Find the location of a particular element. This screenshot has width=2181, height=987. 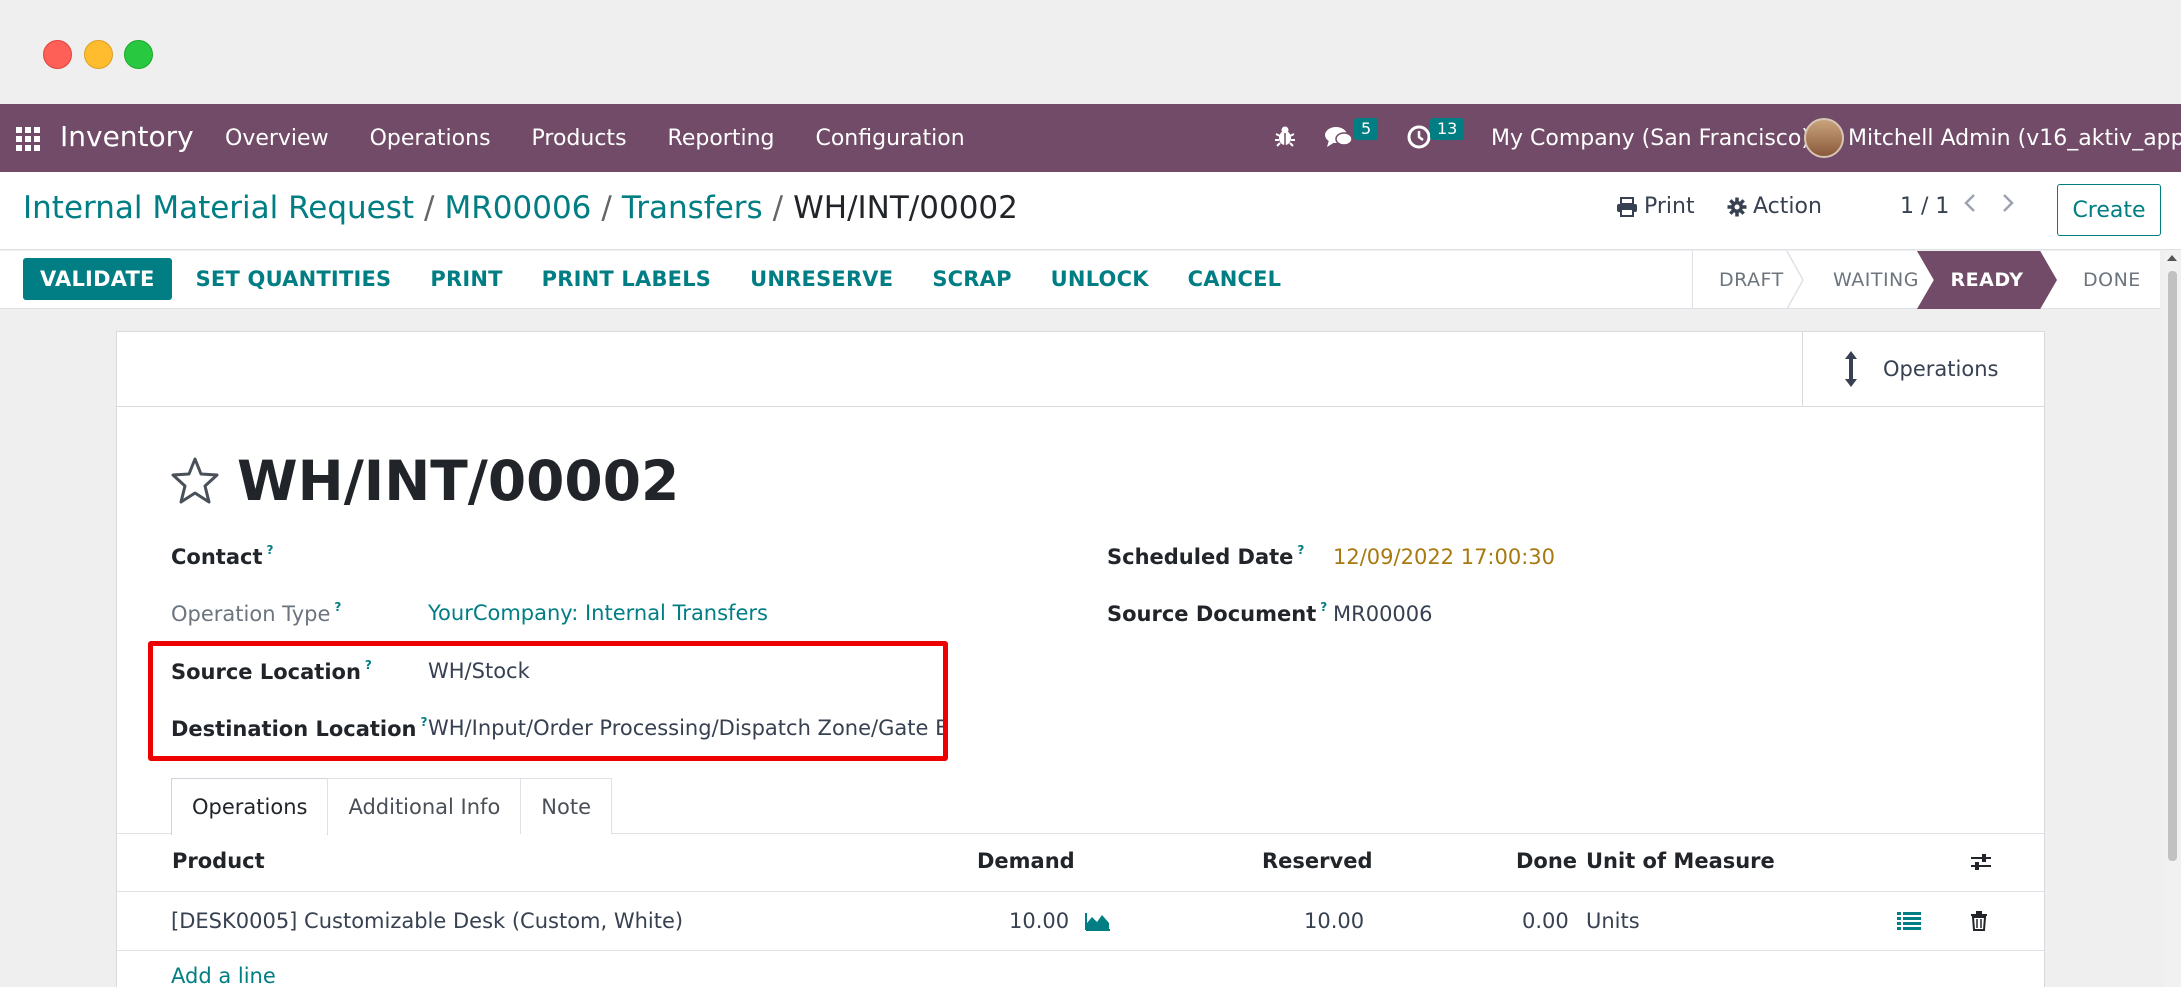

tab-operations: Operations is located at coordinates (250, 806).